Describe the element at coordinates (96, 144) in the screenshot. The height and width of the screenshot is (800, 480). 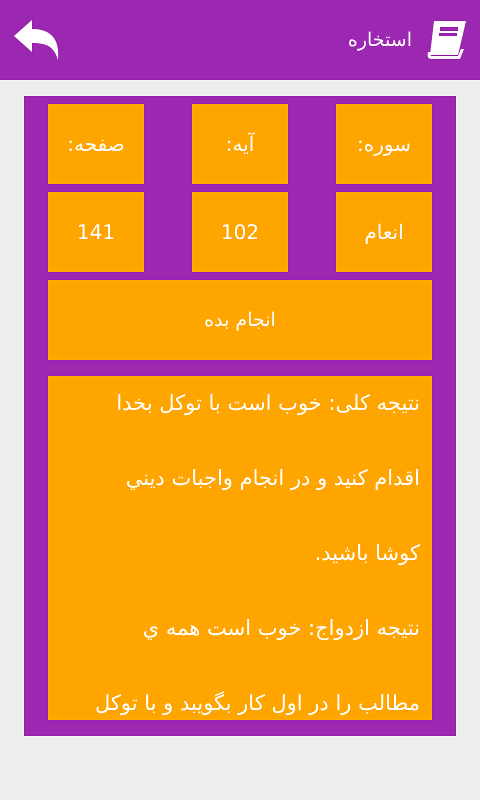
I see `field-label: صفحه:` at that location.